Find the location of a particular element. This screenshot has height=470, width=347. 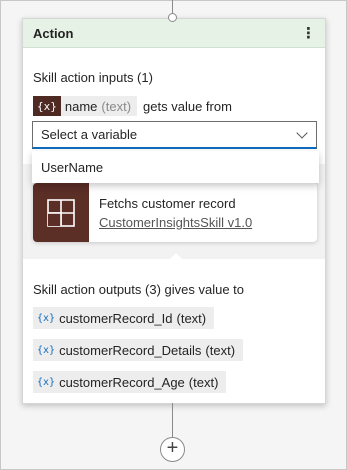

output-chip: {x} customerRecord_Age (text) is located at coordinates (130, 382).